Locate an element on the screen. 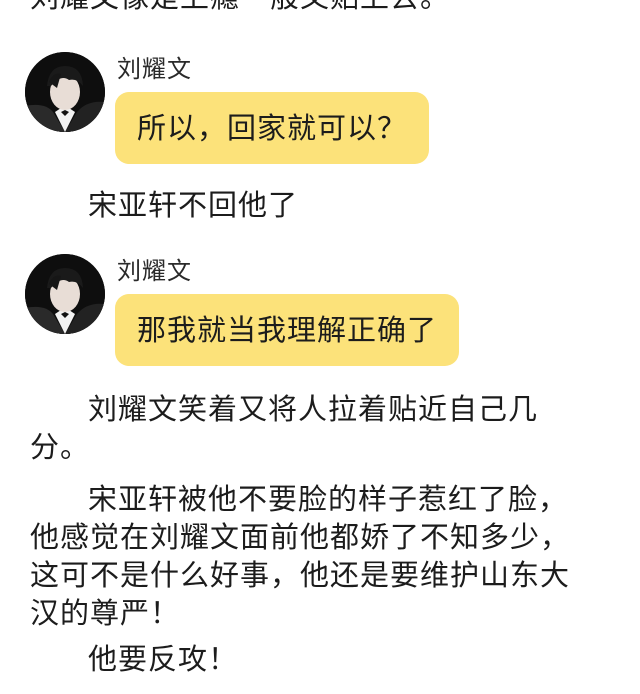 This screenshot has width=640, height=694. story-line-no-reply: 宋亚轩不回他了 is located at coordinates (193, 205).